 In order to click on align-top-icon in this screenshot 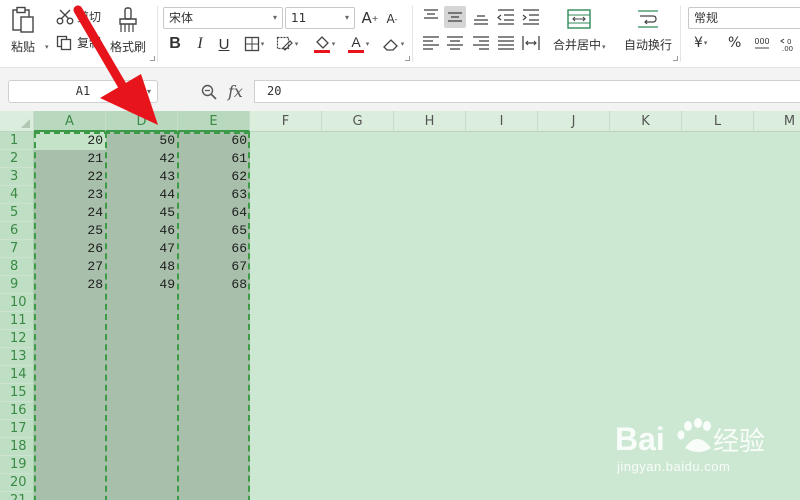, I will do `click(431, 17)`.